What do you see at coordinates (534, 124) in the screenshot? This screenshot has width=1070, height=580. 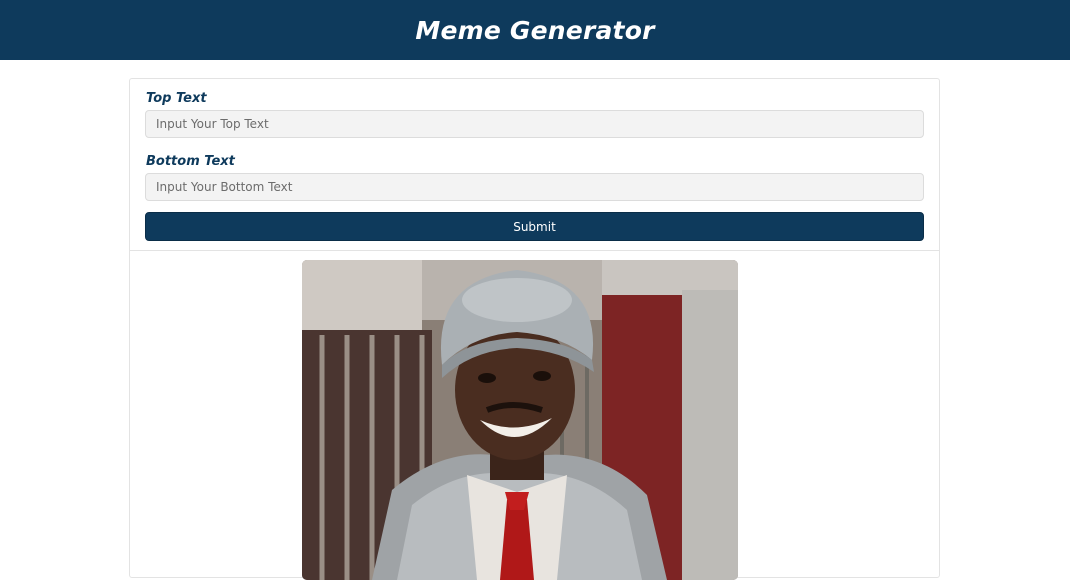 I see `top-text-input` at bounding box center [534, 124].